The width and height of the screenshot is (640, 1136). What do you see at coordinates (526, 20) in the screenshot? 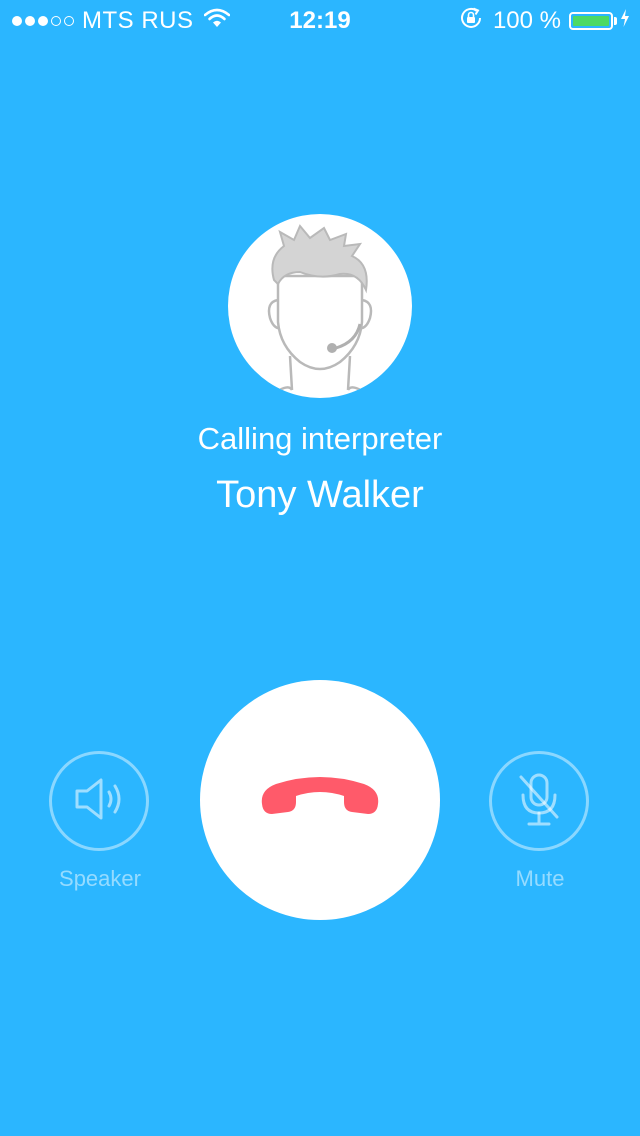
I see `battery-percent: 100 %` at bounding box center [526, 20].